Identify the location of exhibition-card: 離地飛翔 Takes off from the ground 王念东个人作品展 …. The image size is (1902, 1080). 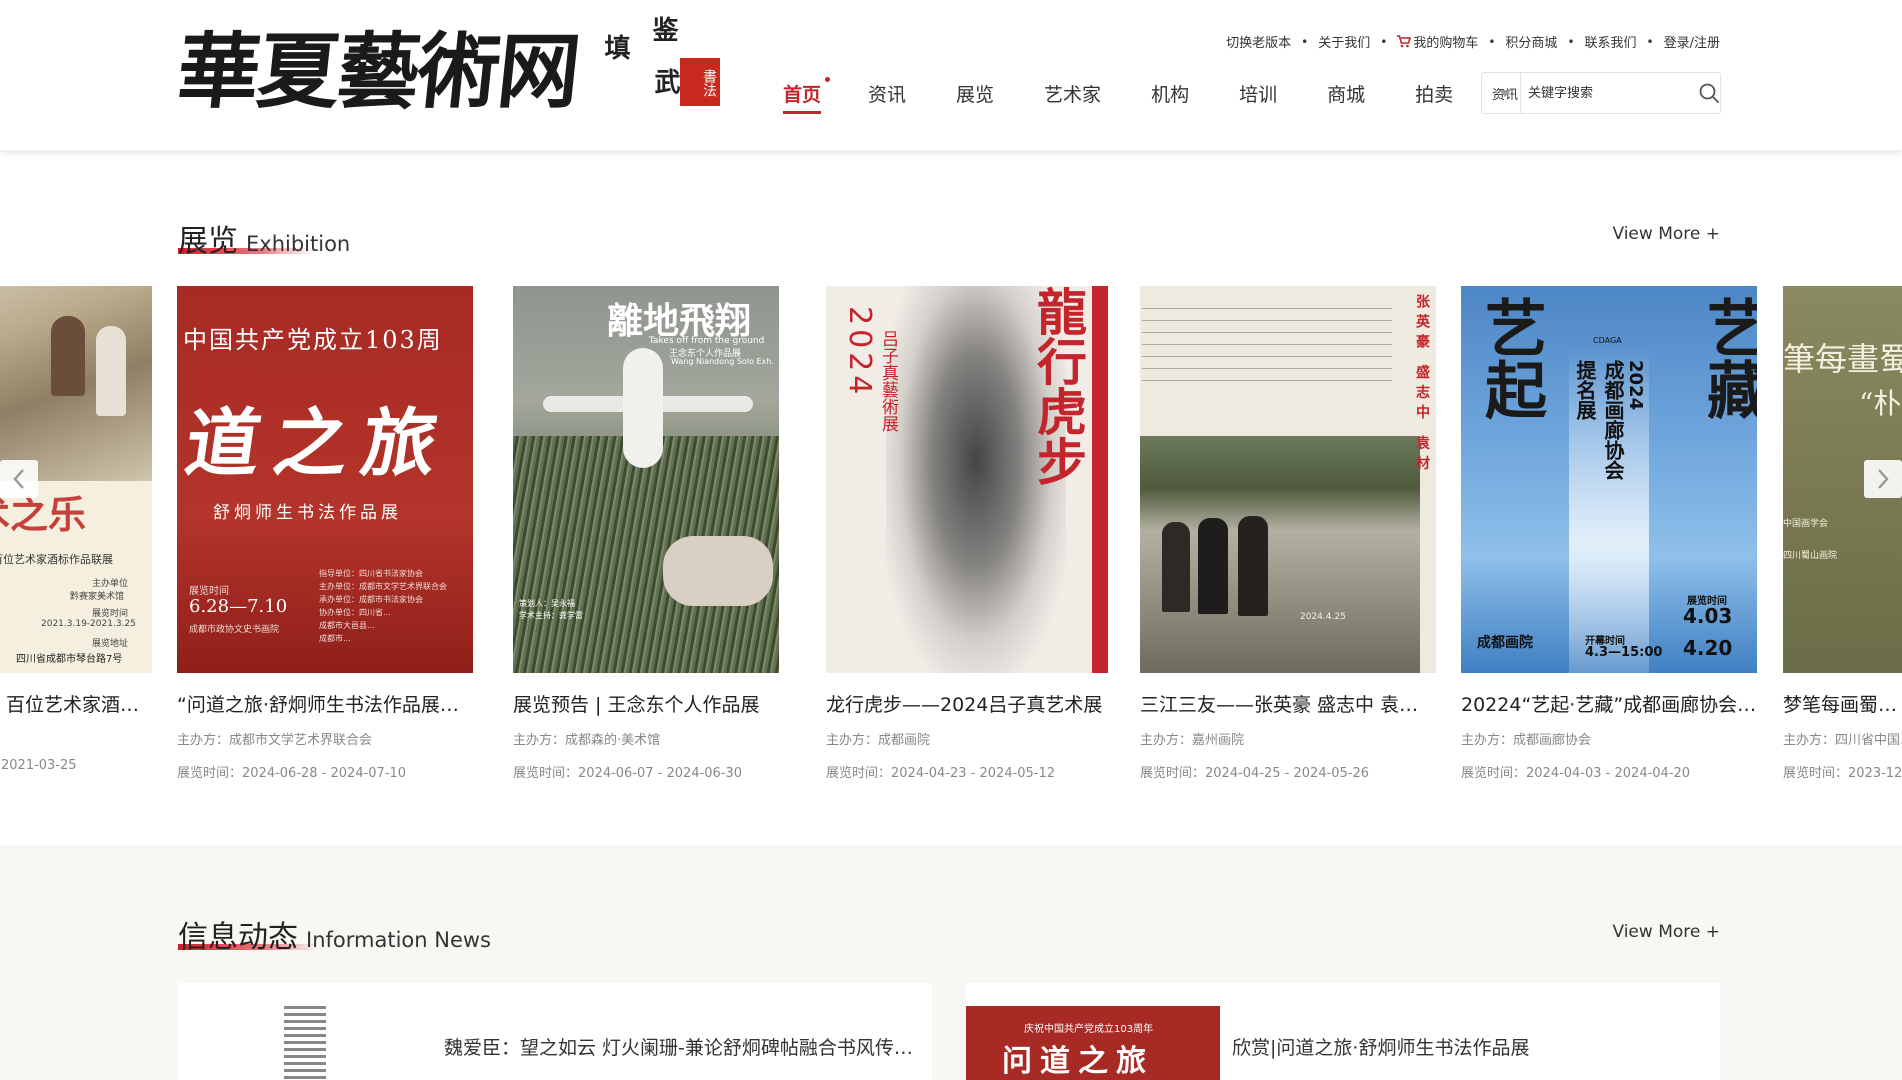
(661, 533).